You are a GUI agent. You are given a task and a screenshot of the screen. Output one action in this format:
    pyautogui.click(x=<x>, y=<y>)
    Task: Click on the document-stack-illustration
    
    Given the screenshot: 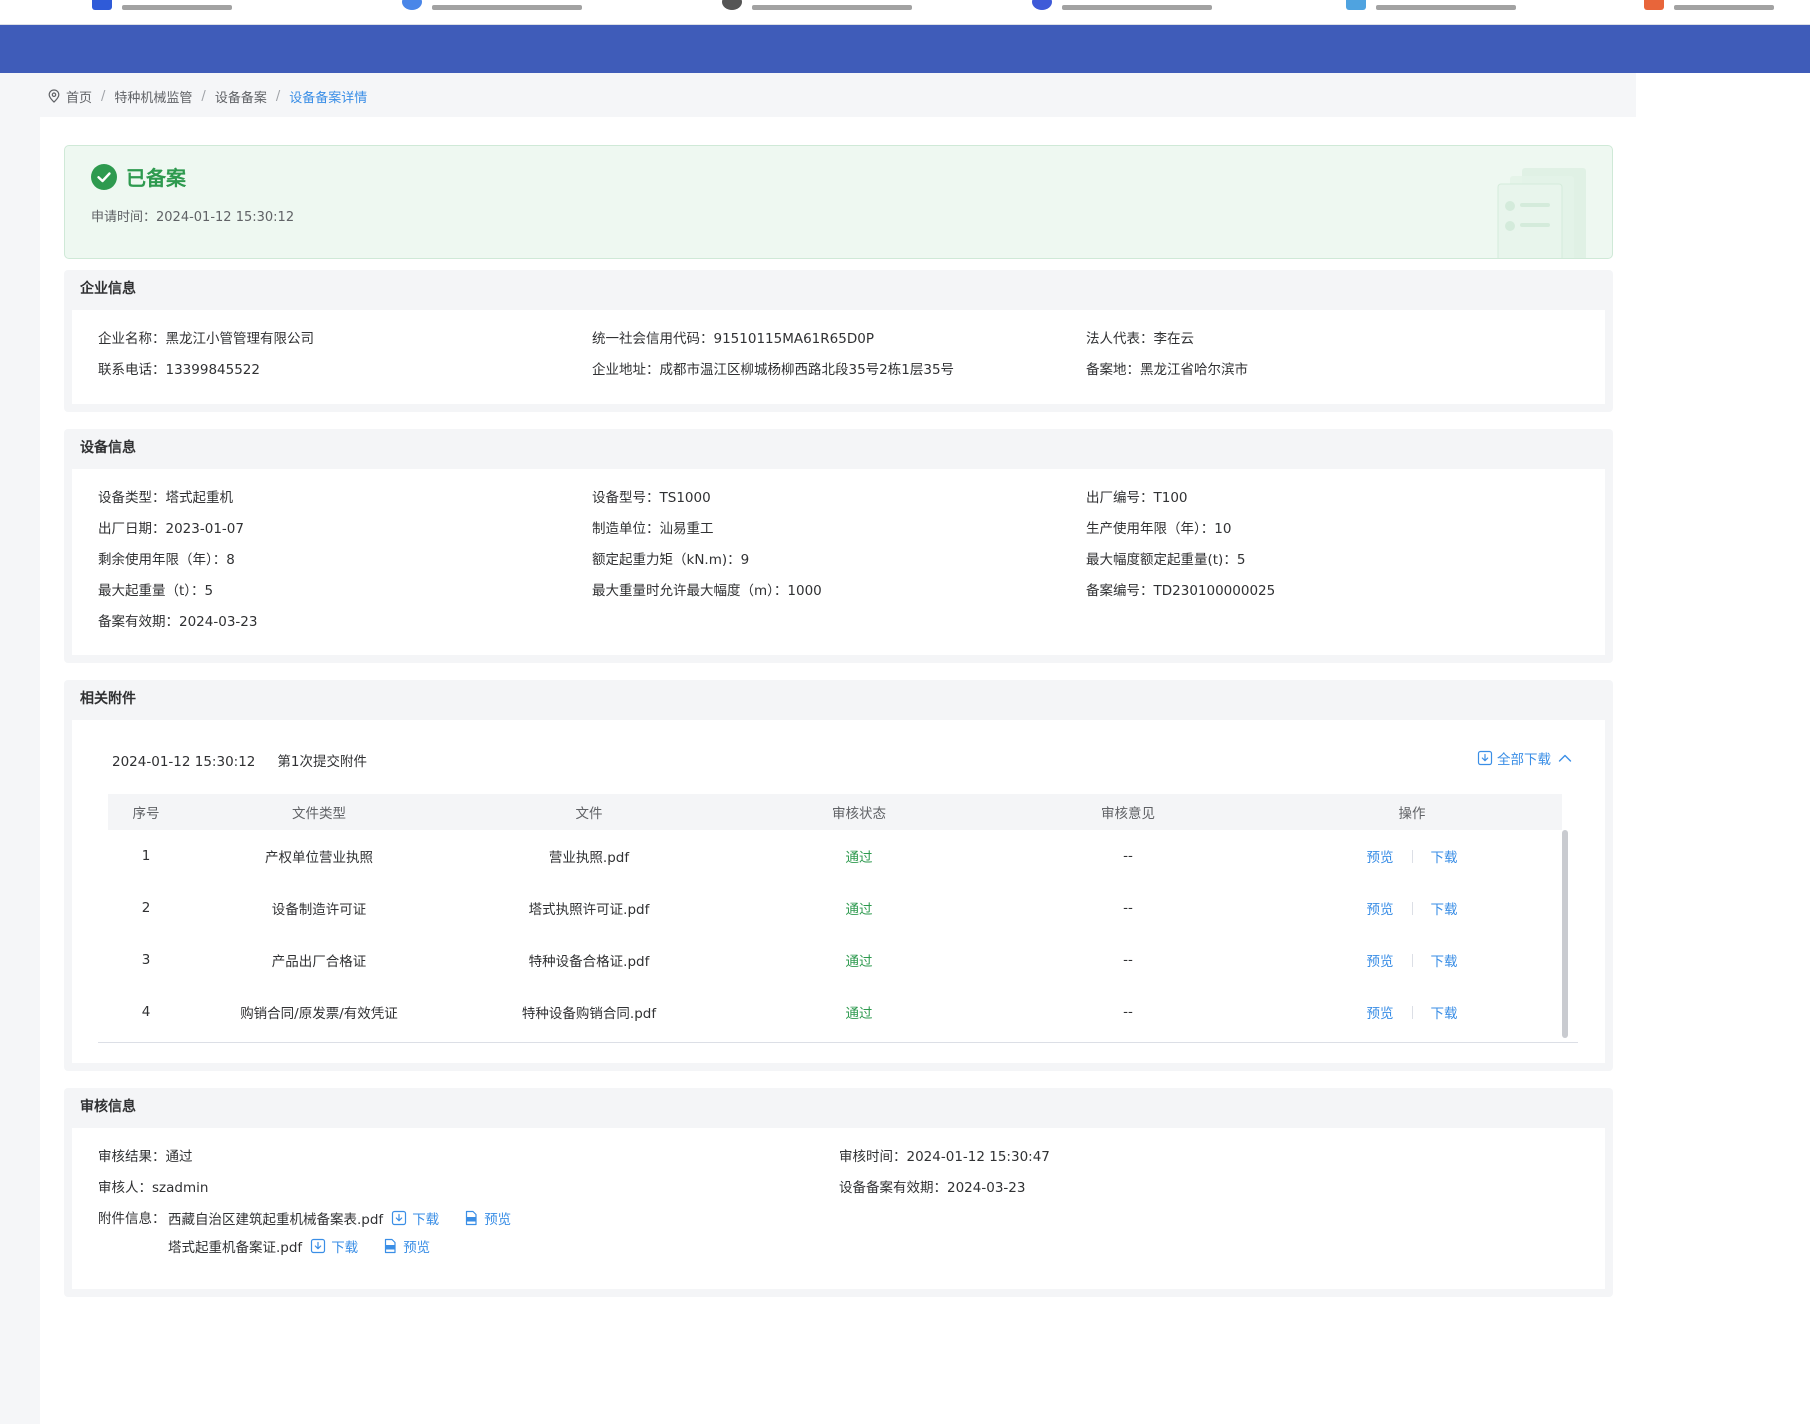 What is the action you would take?
    pyautogui.click(x=1541, y=213)
    